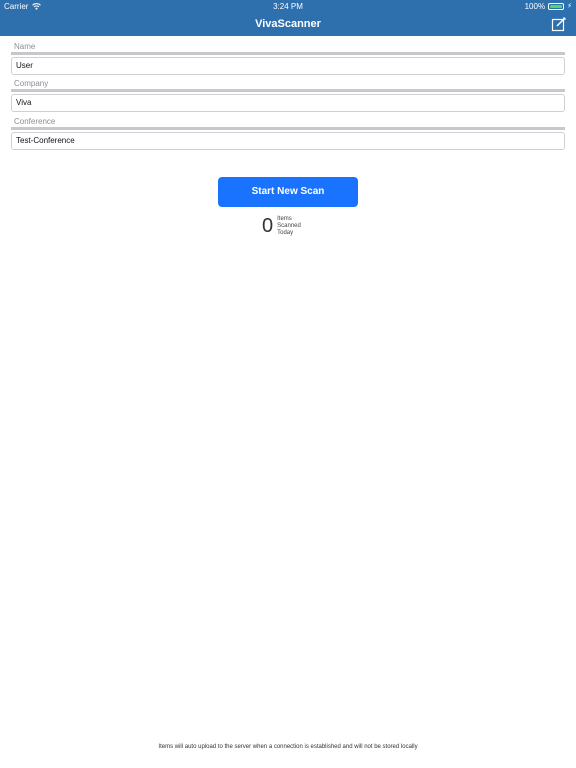 This screenshot has width=576, height=768. I want to click on battery-percent: 100%, so click(535, 6).